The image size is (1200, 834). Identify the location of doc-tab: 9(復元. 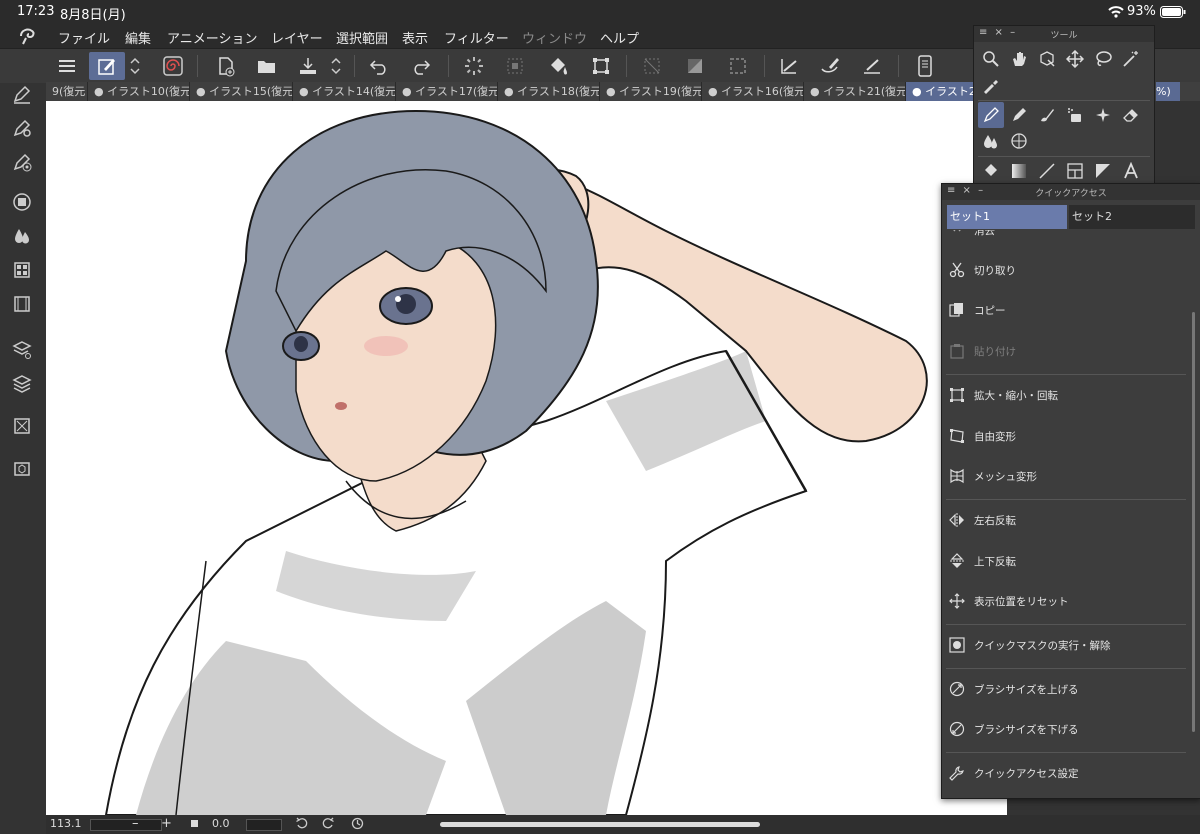
(67, 91).